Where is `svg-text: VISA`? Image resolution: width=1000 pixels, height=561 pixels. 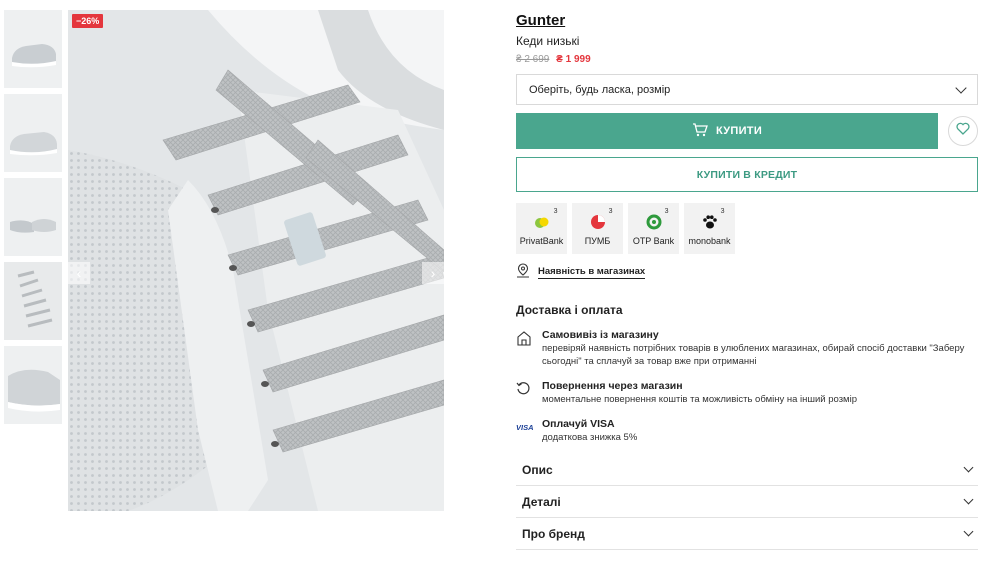 svg-text: VISA is located at coordinates (525, 427).